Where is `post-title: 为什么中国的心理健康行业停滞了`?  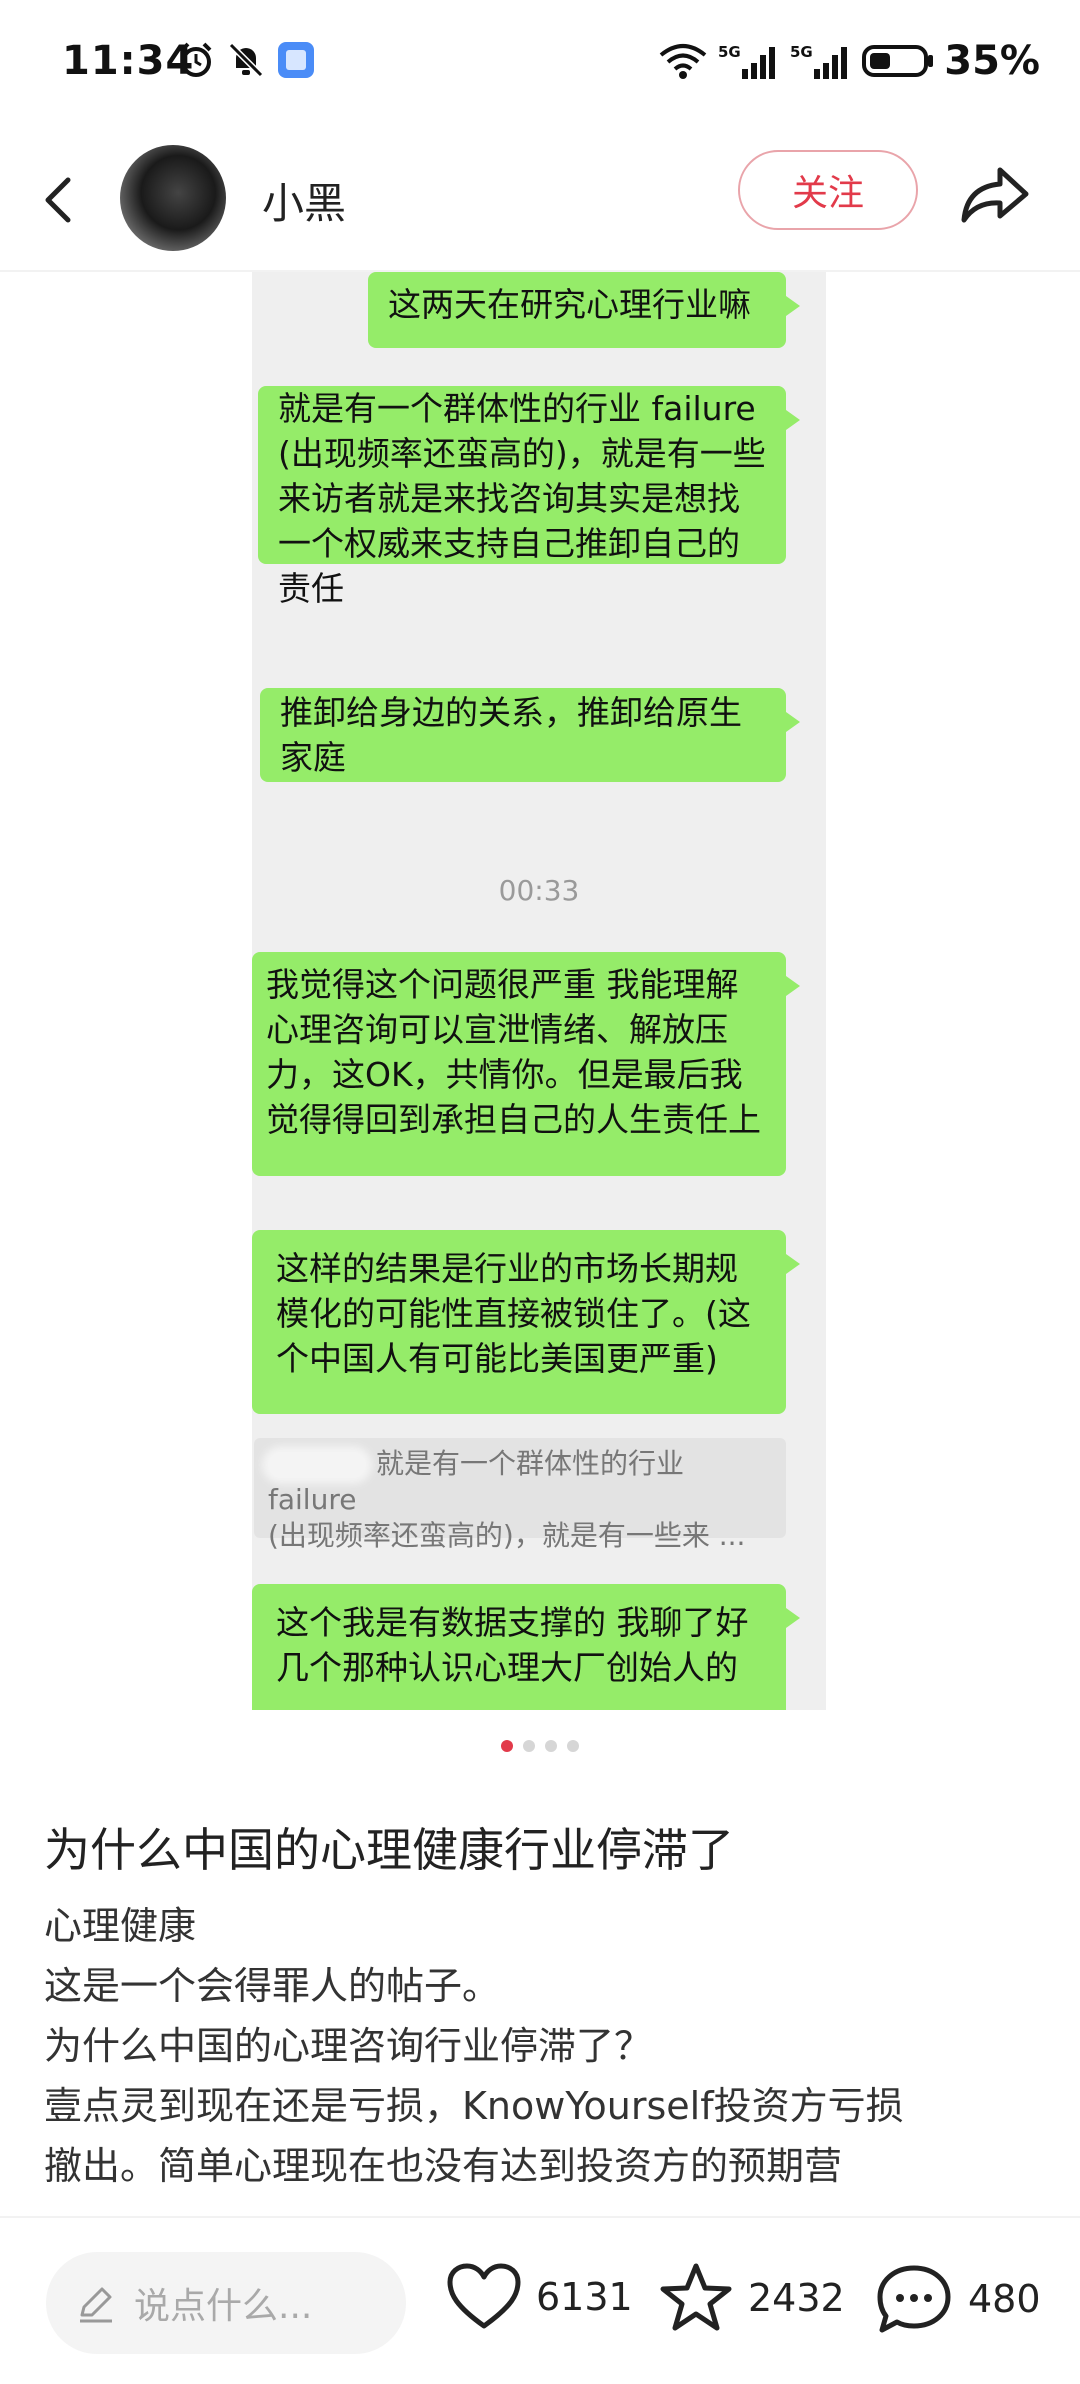
post-title: 为什么中国的心理健康行业停滞了 is located at coordinates (389, 1850).